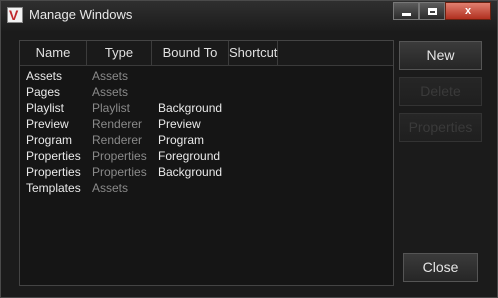 The image size is (498, 298). What do you see at coordinates (253, 53) in the screenshot?
I see `column-header-shortcut: Shortcut` at bounding box center [253, 53].